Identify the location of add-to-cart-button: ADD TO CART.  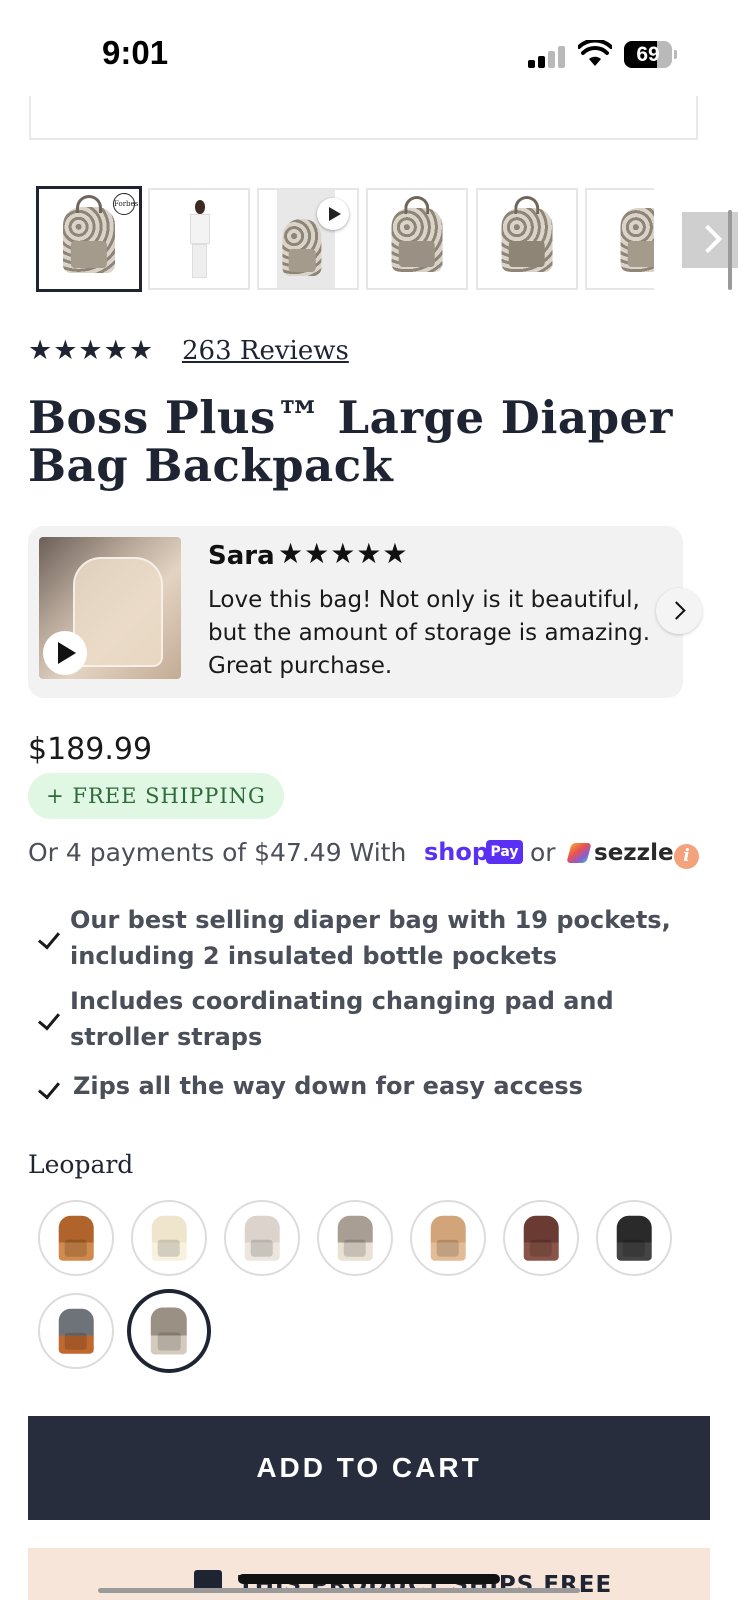
(369, 1468).